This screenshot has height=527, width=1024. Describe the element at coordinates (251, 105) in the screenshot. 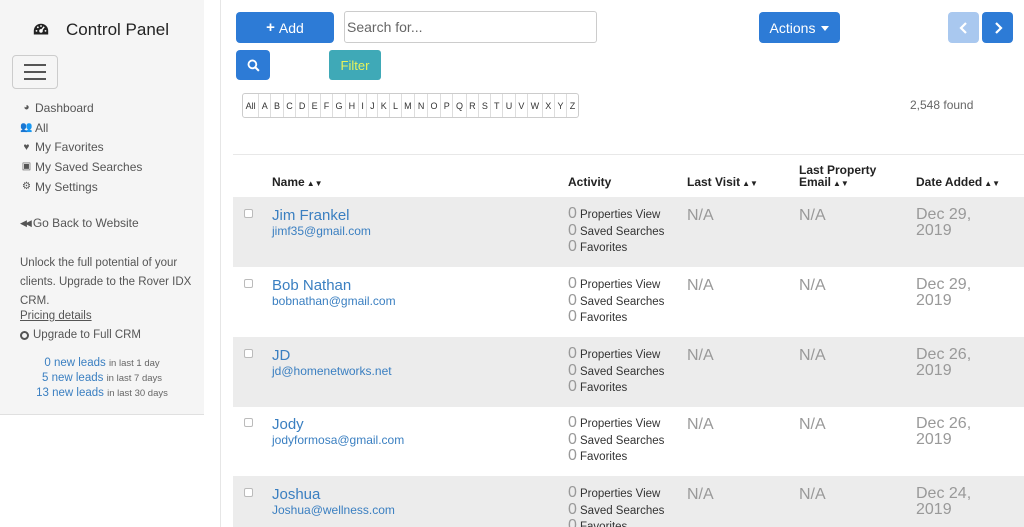

I see `alphabet-letter: All` at that location.